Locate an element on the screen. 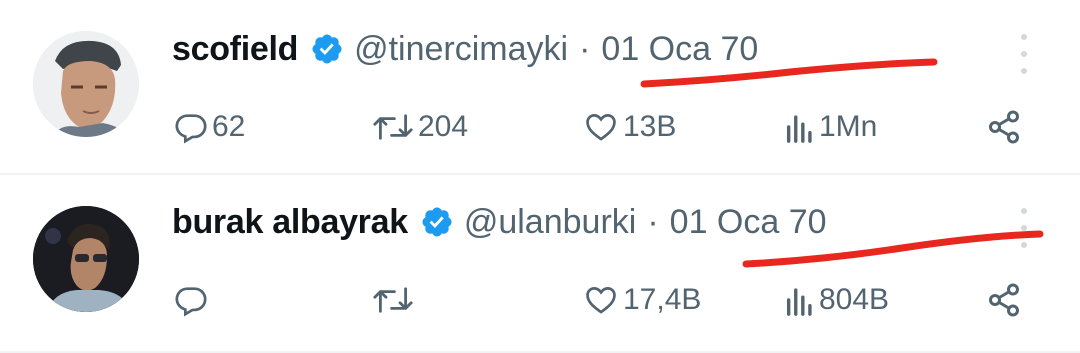  views-button: 804B is located at coordinates (837, 300).